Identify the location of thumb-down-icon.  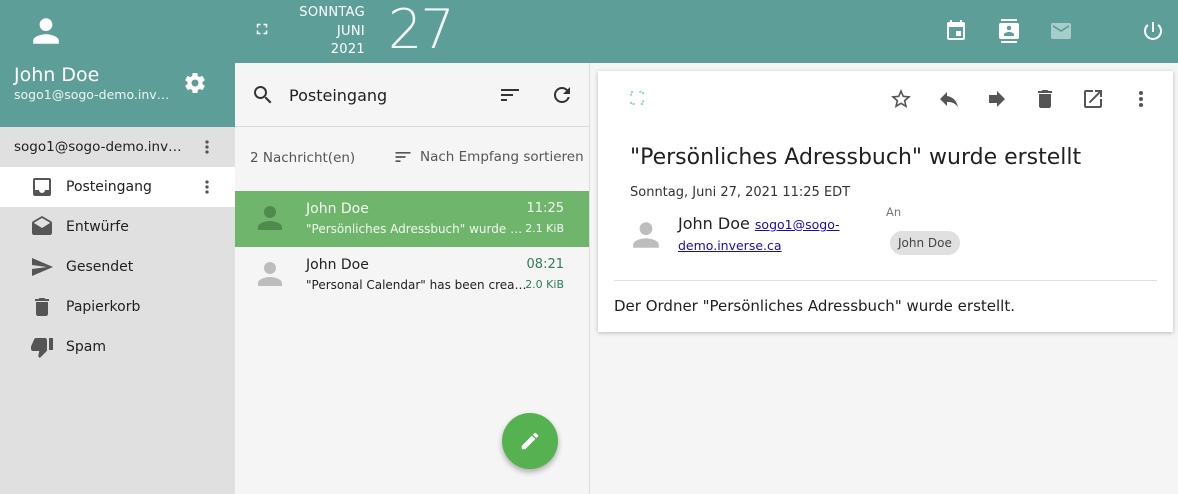
(42, 347).